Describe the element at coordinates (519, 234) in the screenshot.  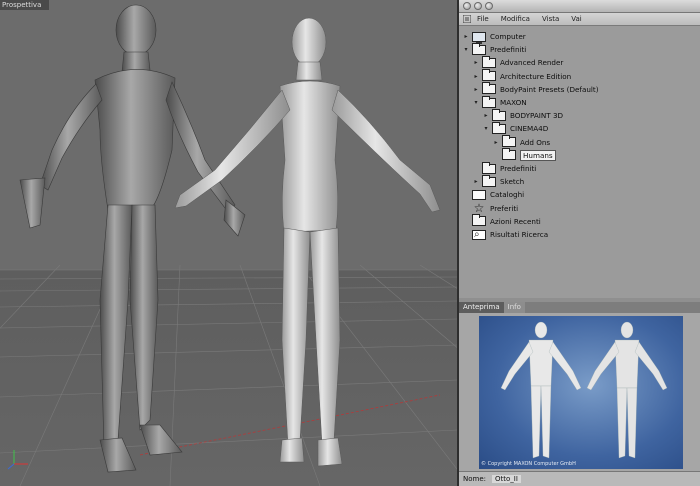
I see `tree-item-label: Risultati Ricerca` at that location.